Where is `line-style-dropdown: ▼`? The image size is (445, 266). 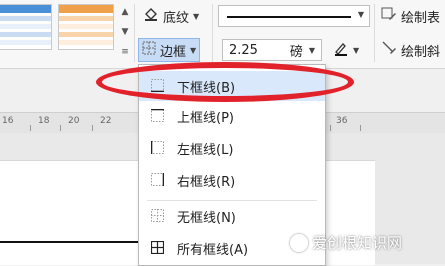
line-style-dropdown: ▼ is located at coordinates (294, 16).